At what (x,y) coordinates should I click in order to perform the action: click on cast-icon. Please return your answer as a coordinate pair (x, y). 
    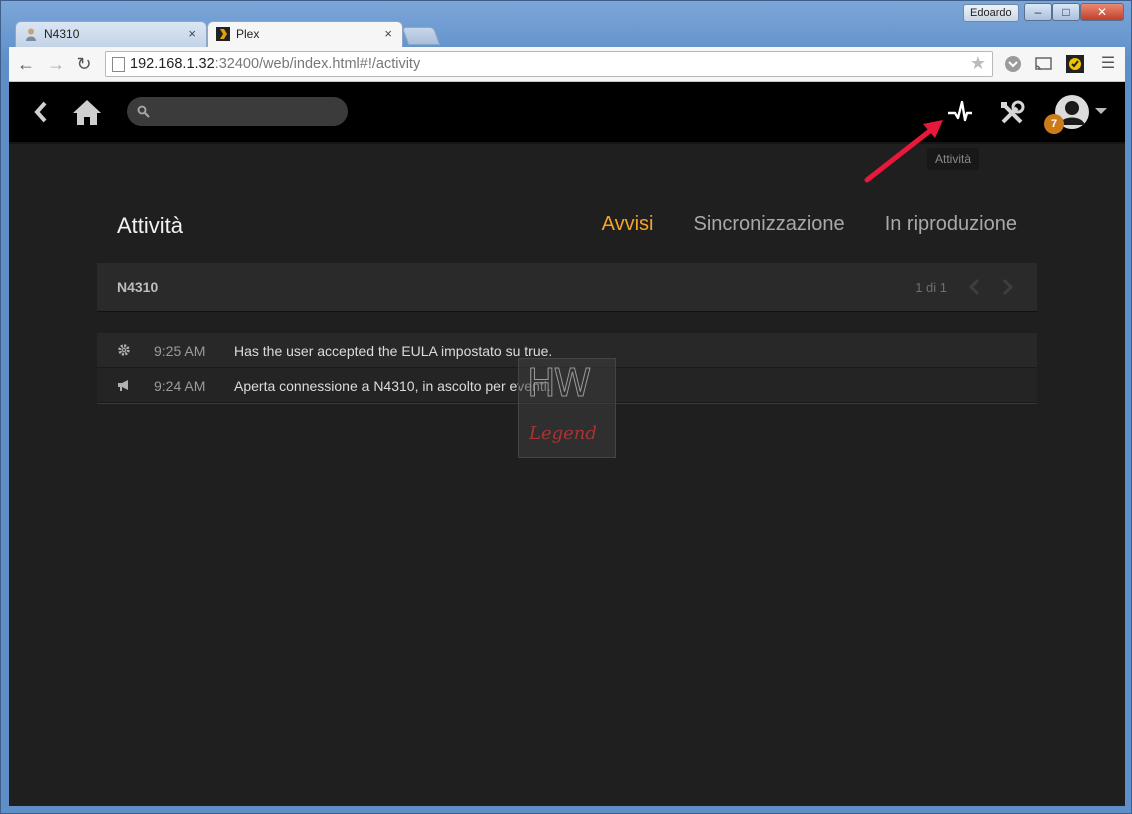
    Looking at the image, I should click on (1043, 64).